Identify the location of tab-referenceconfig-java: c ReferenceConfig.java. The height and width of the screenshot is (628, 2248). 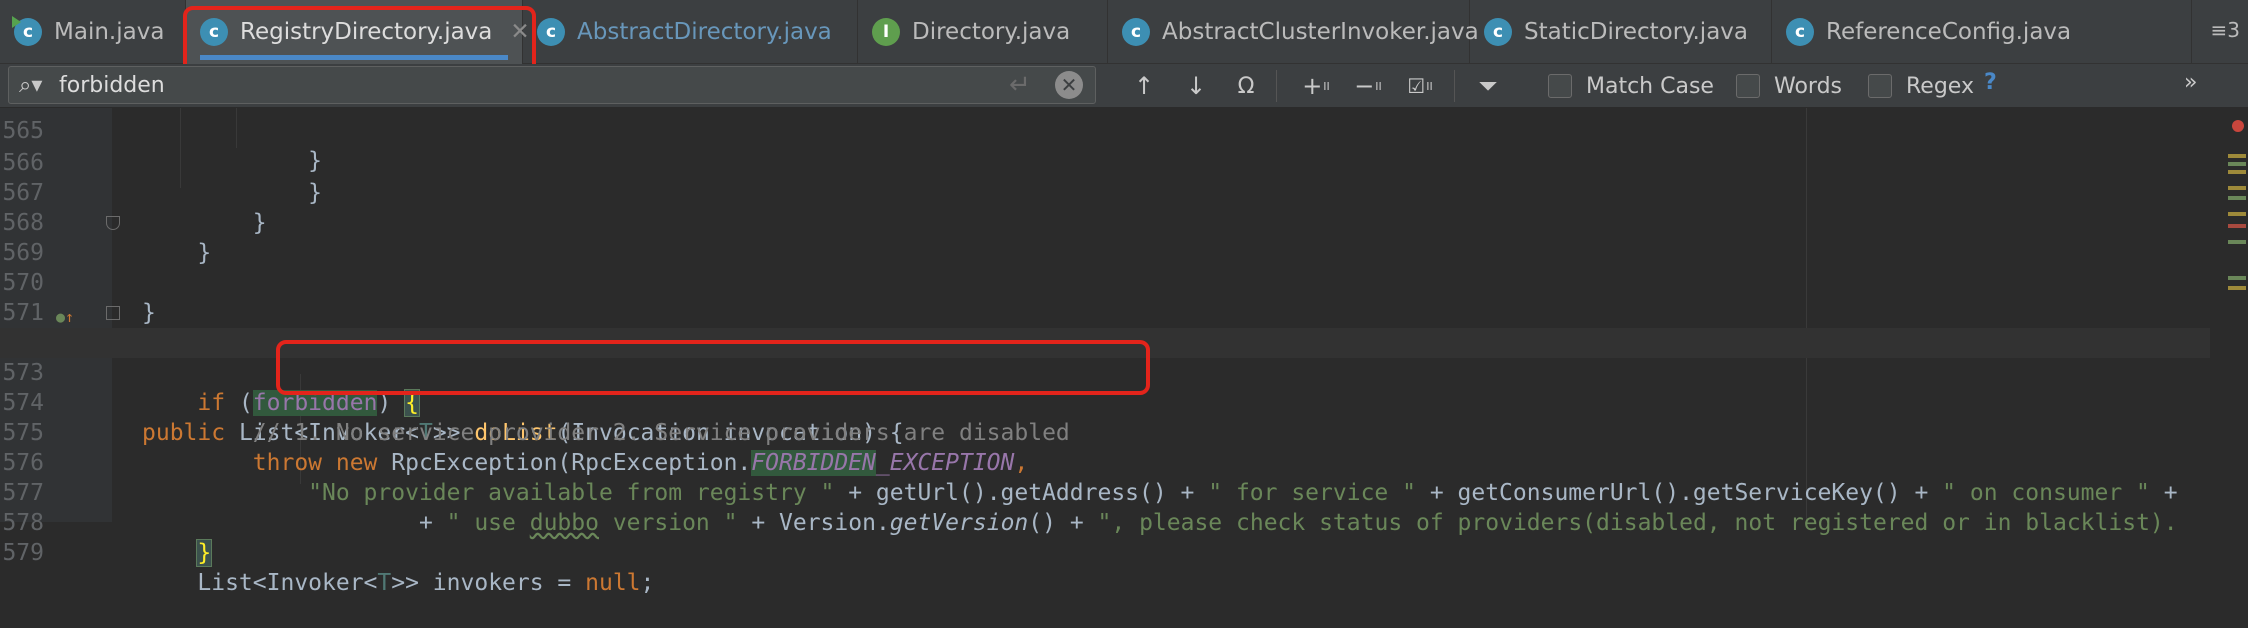
(1982, 32).